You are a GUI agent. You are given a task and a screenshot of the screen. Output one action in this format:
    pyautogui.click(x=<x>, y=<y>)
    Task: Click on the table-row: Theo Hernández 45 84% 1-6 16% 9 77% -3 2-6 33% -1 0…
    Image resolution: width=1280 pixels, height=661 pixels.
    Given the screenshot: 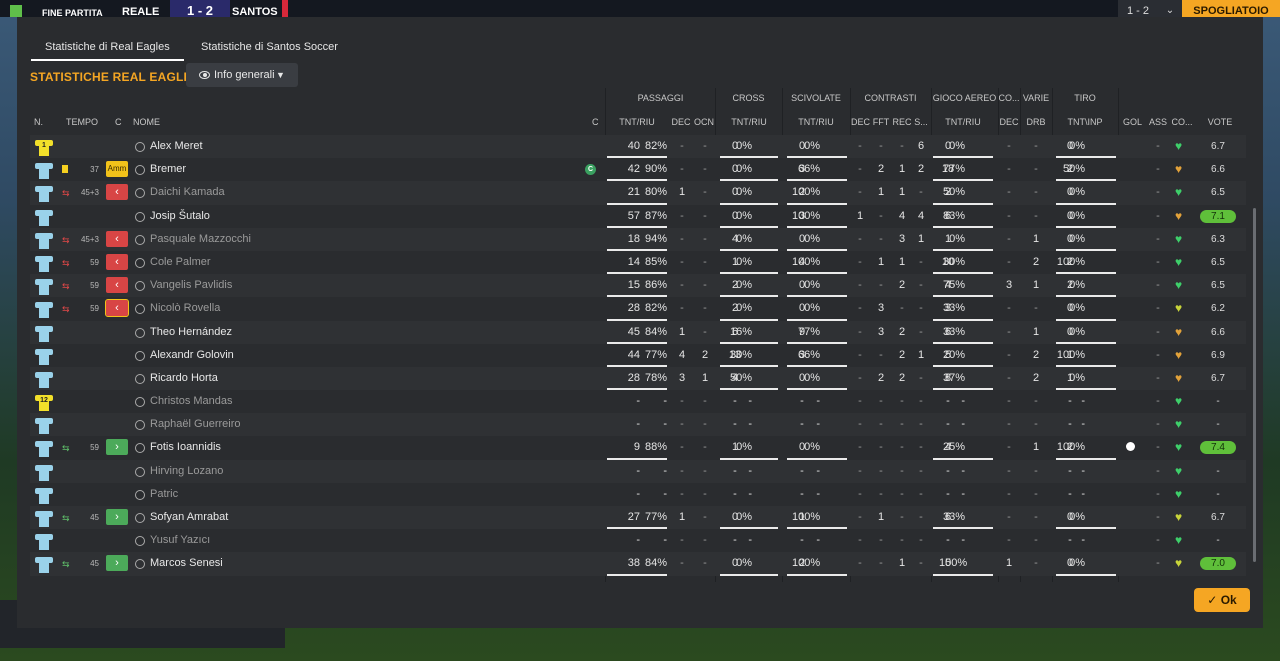 What is the action you would take?
    pyautogui.click(x=638, y=332)
    